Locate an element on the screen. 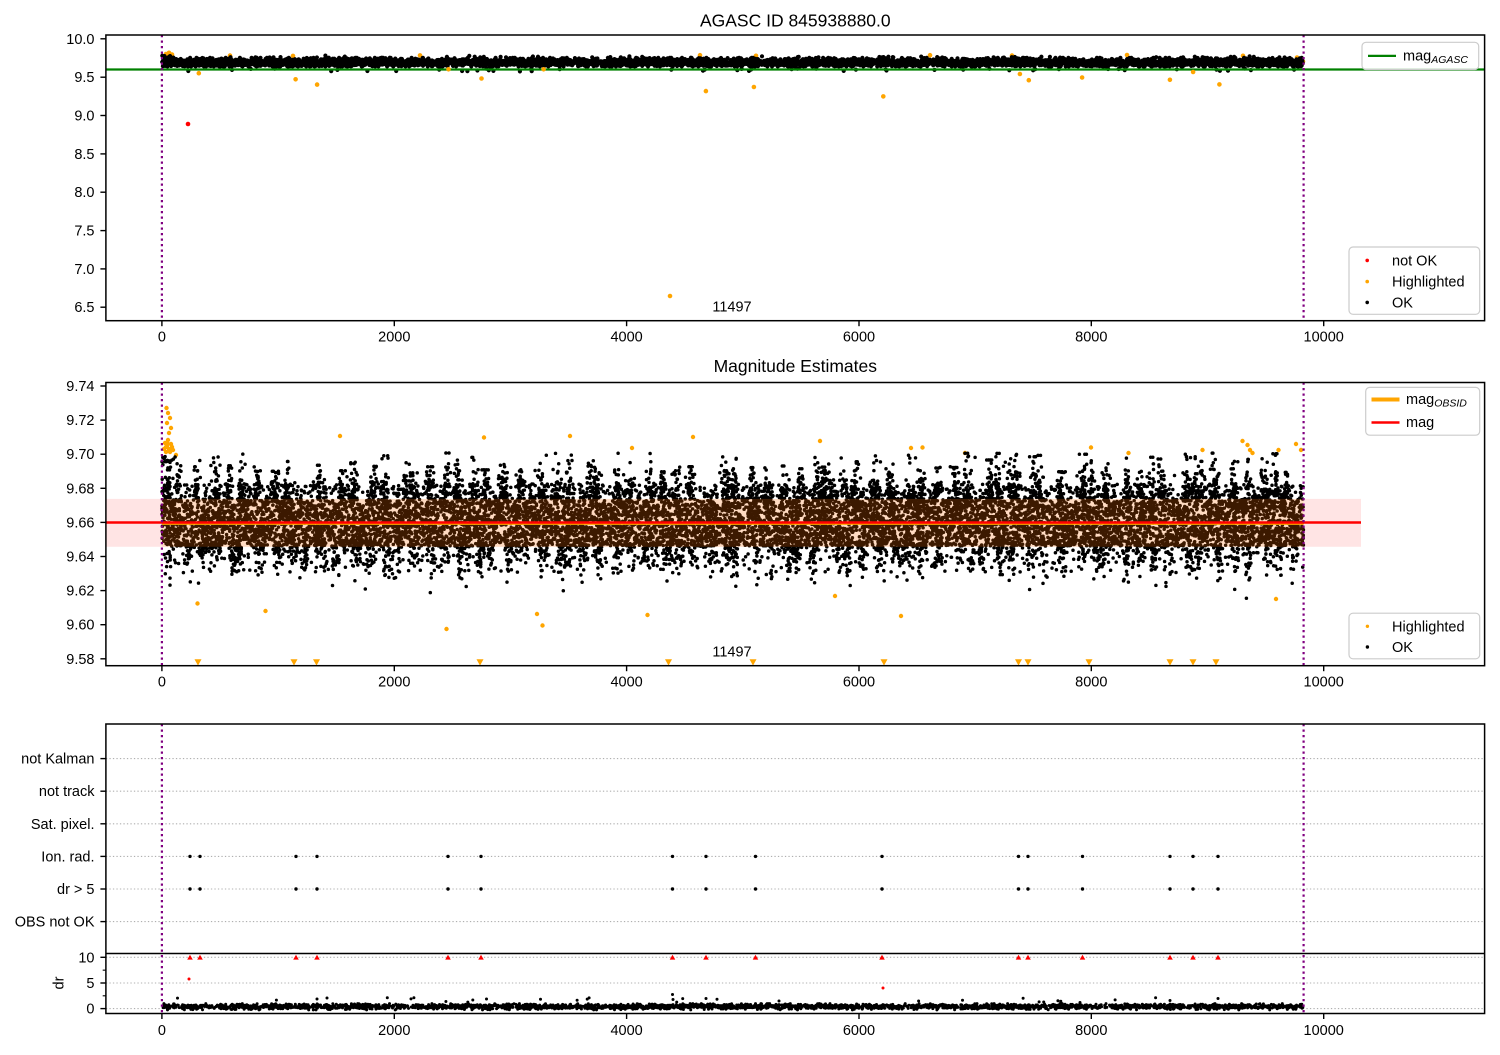  svg-text: 9.72 is located at coordinates (80, 421).